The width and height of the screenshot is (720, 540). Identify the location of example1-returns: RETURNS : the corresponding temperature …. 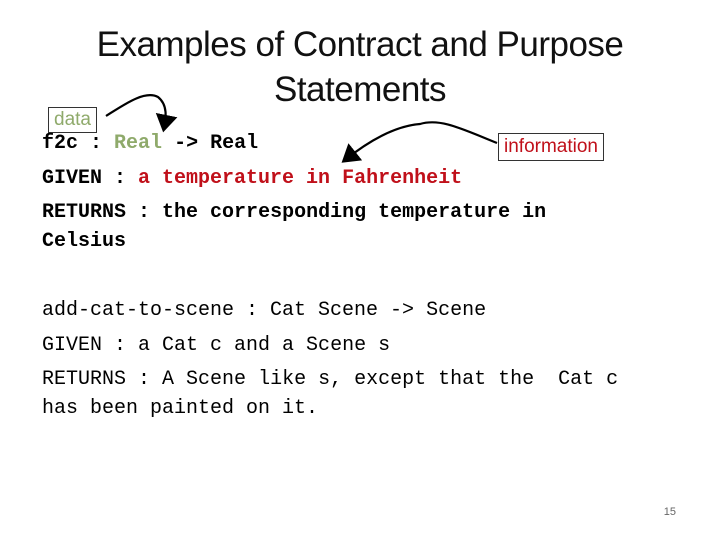
(294, 213).